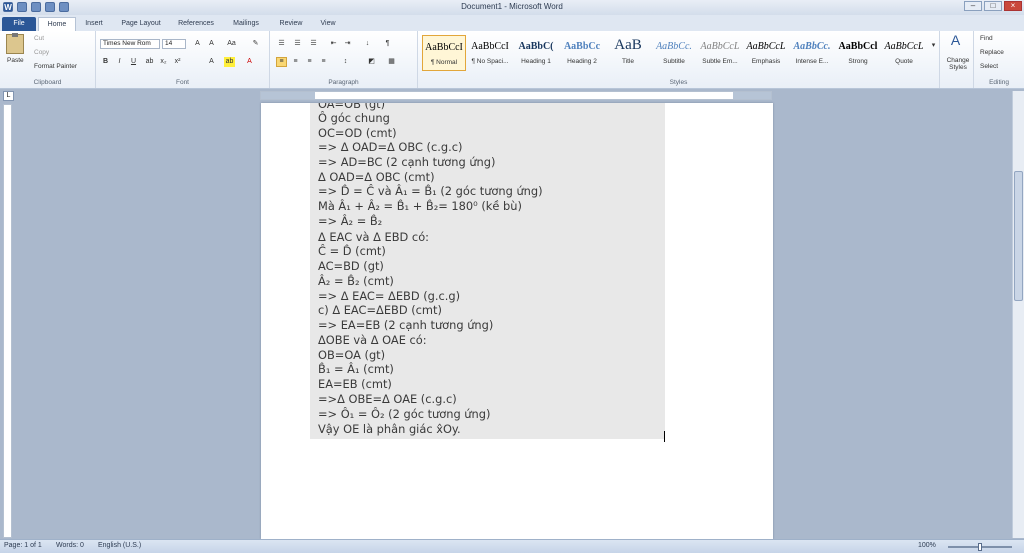  What do you see at coordinates (986, 38) in the screenshot?
I see `find-button: Find` at bounding box center [986, 38].